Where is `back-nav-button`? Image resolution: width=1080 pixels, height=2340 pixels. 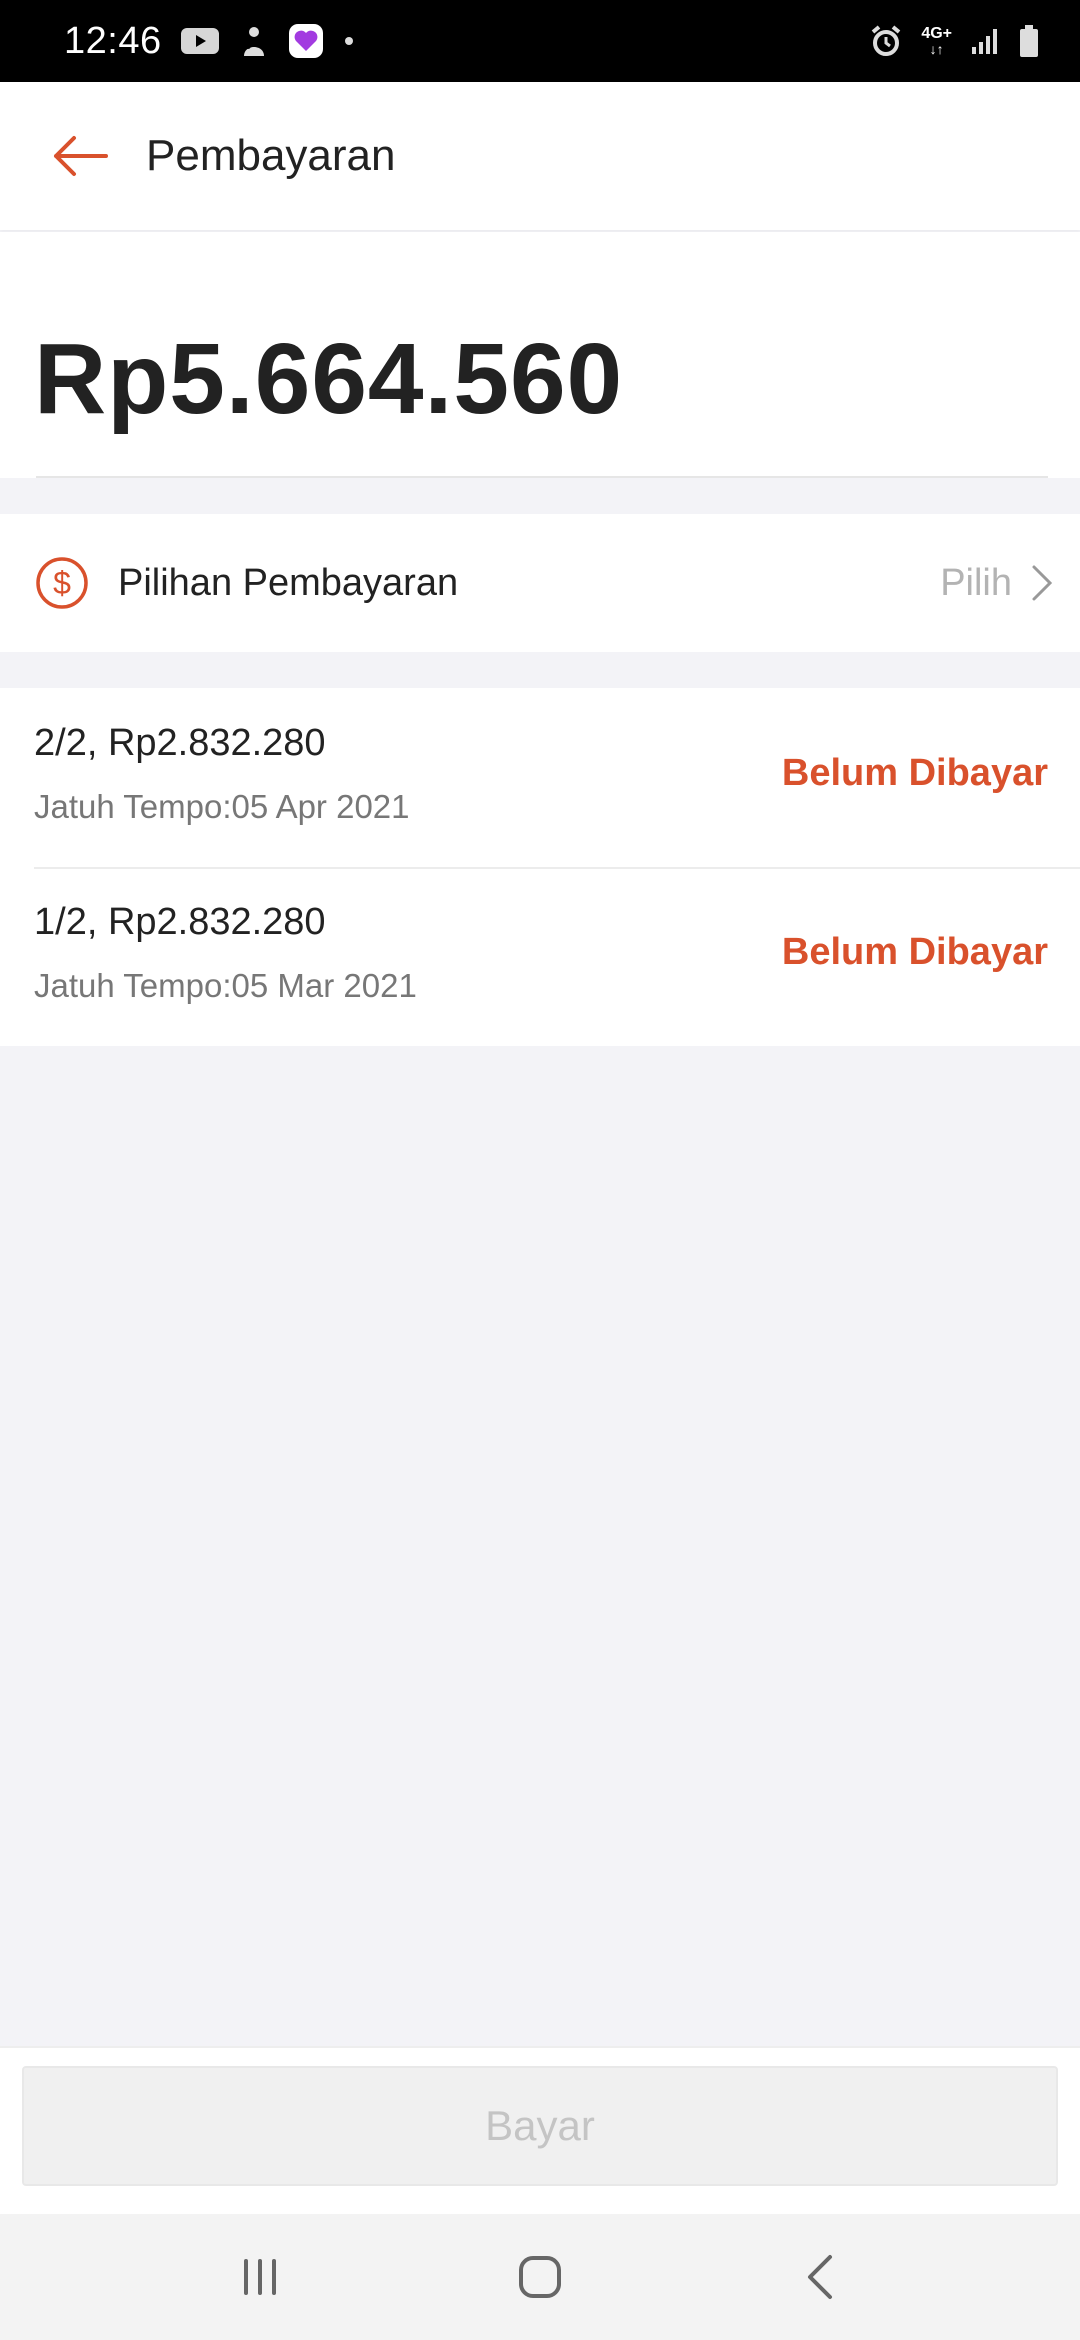 back-nav-button is located at coordinates (820, 2277).